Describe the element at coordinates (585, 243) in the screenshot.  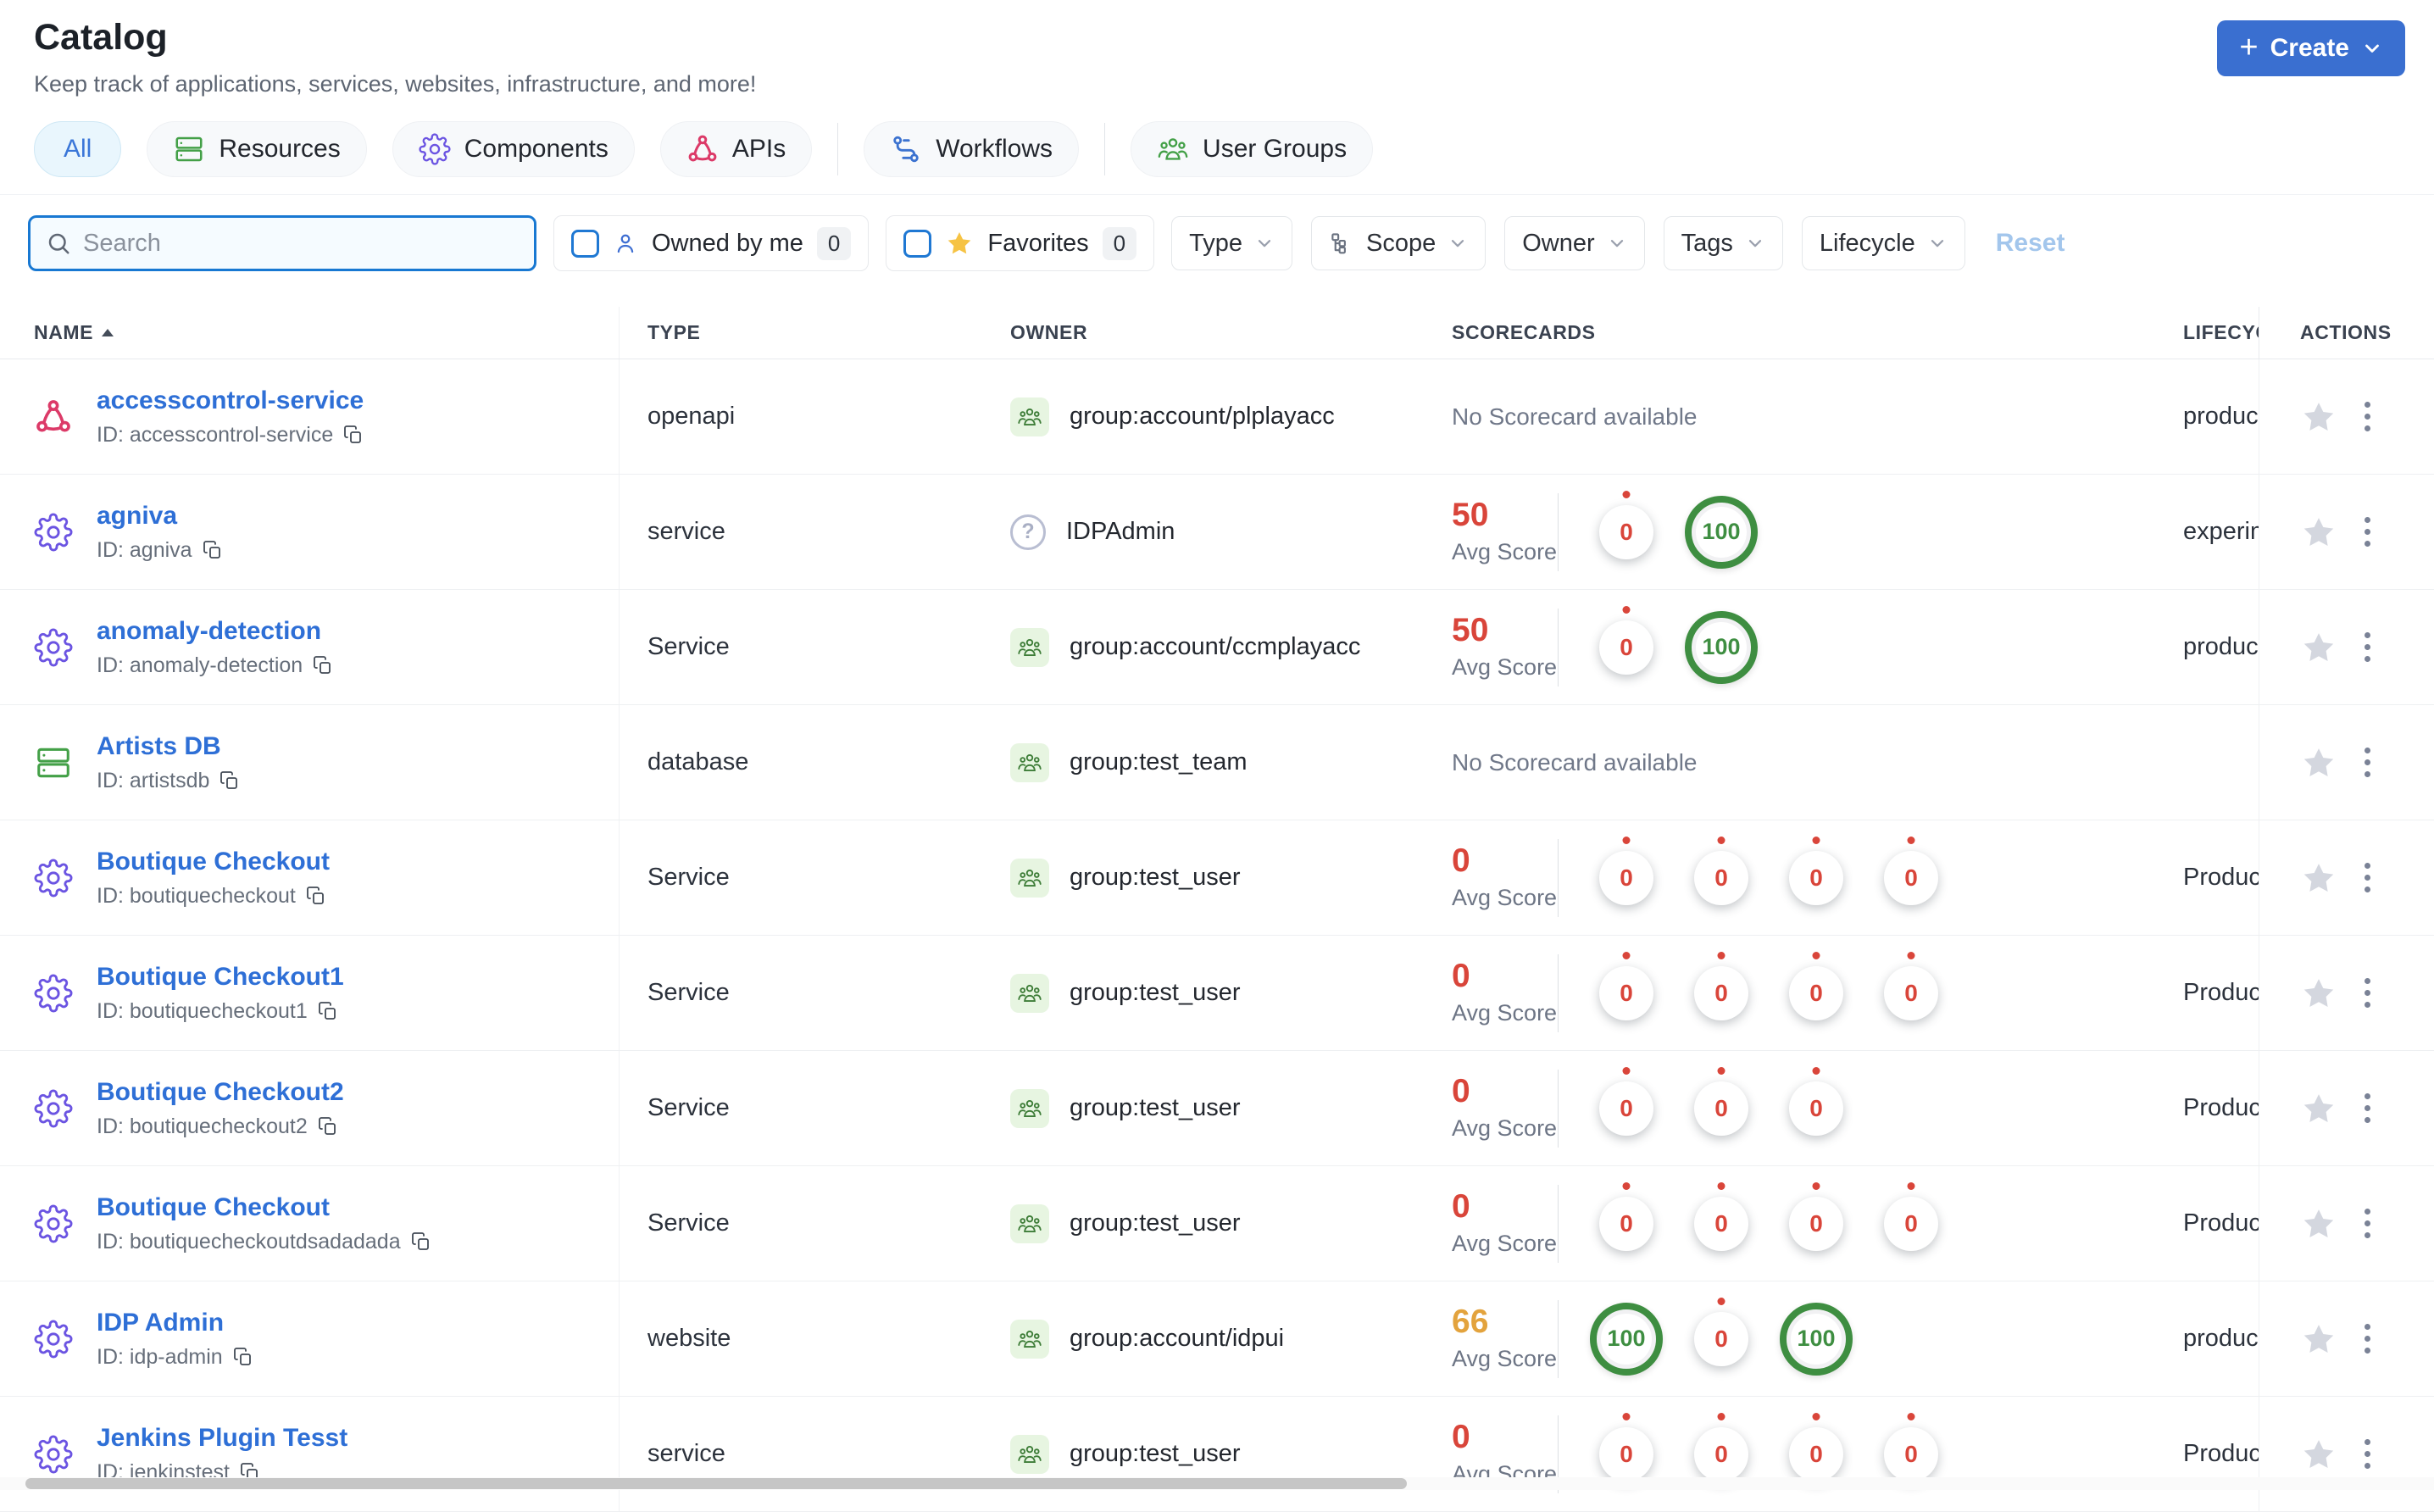
I see `owned-by-me-checkbox` at that location.